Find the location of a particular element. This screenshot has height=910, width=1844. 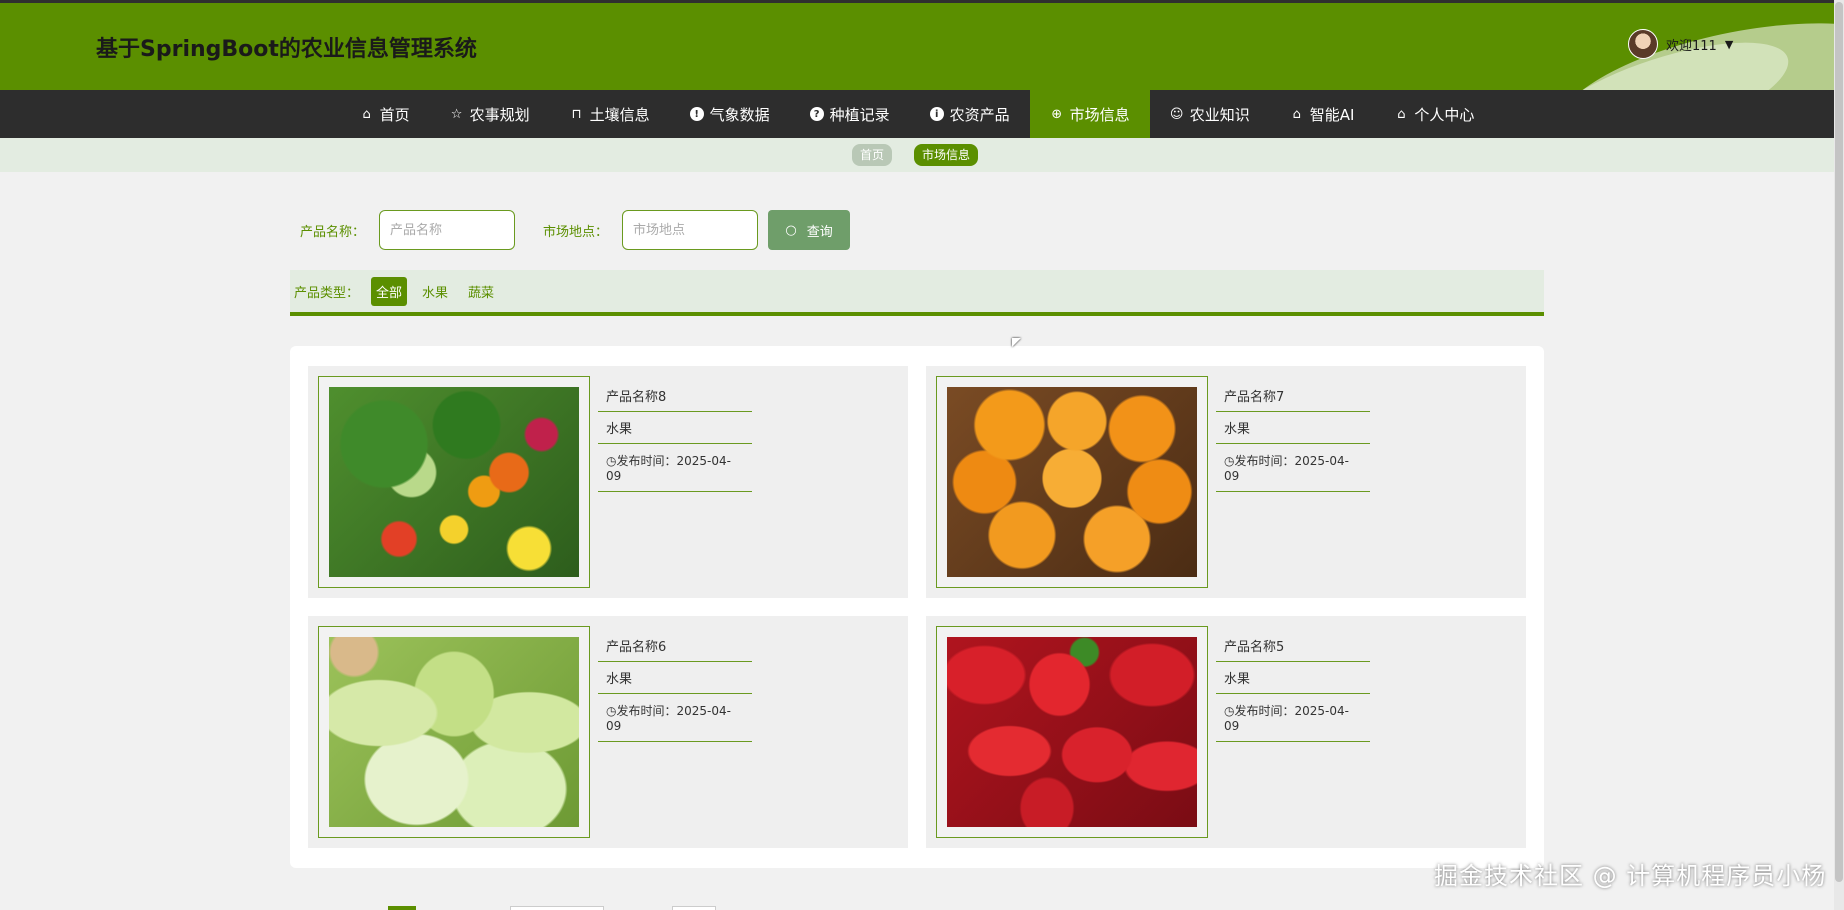

product-name: 产品名称7 is located at coordinates (1293, 396).